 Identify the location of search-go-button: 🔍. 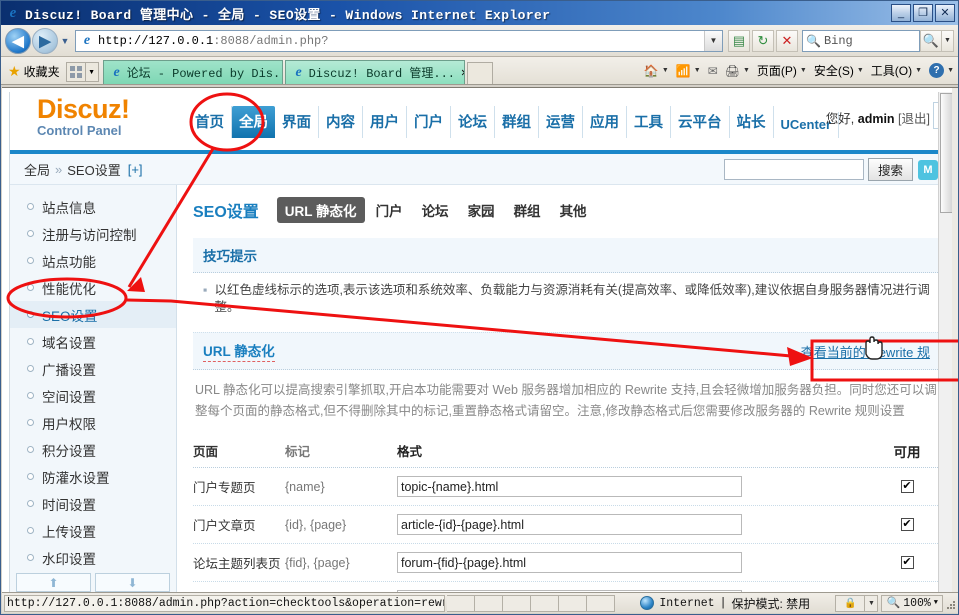
(931, 40).